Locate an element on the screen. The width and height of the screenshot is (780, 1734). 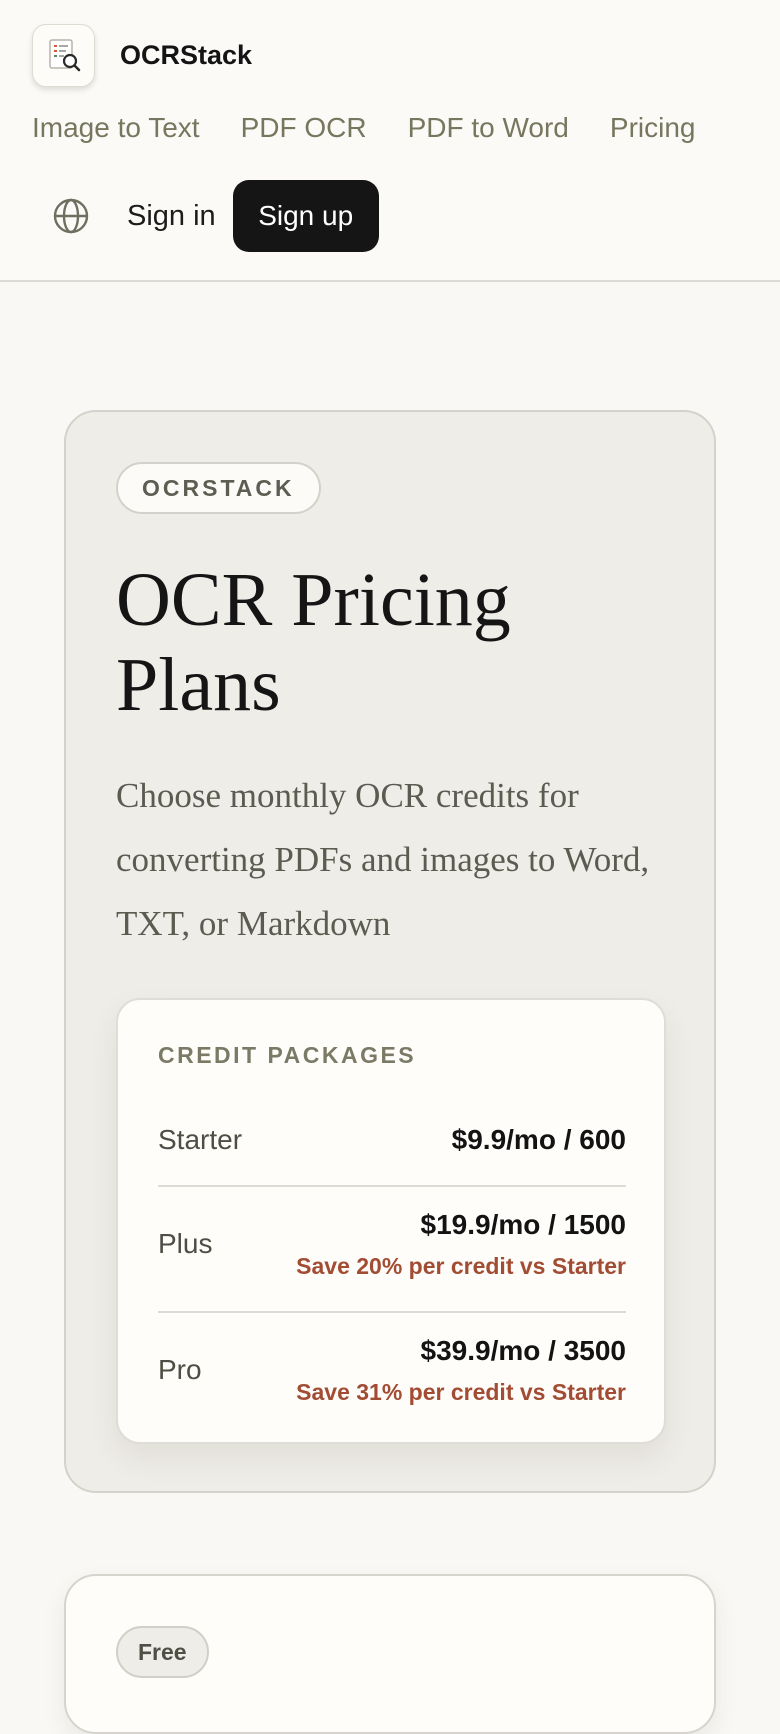
eyebrow-badge: OCRSTACK is located at coordinates (218, 488).